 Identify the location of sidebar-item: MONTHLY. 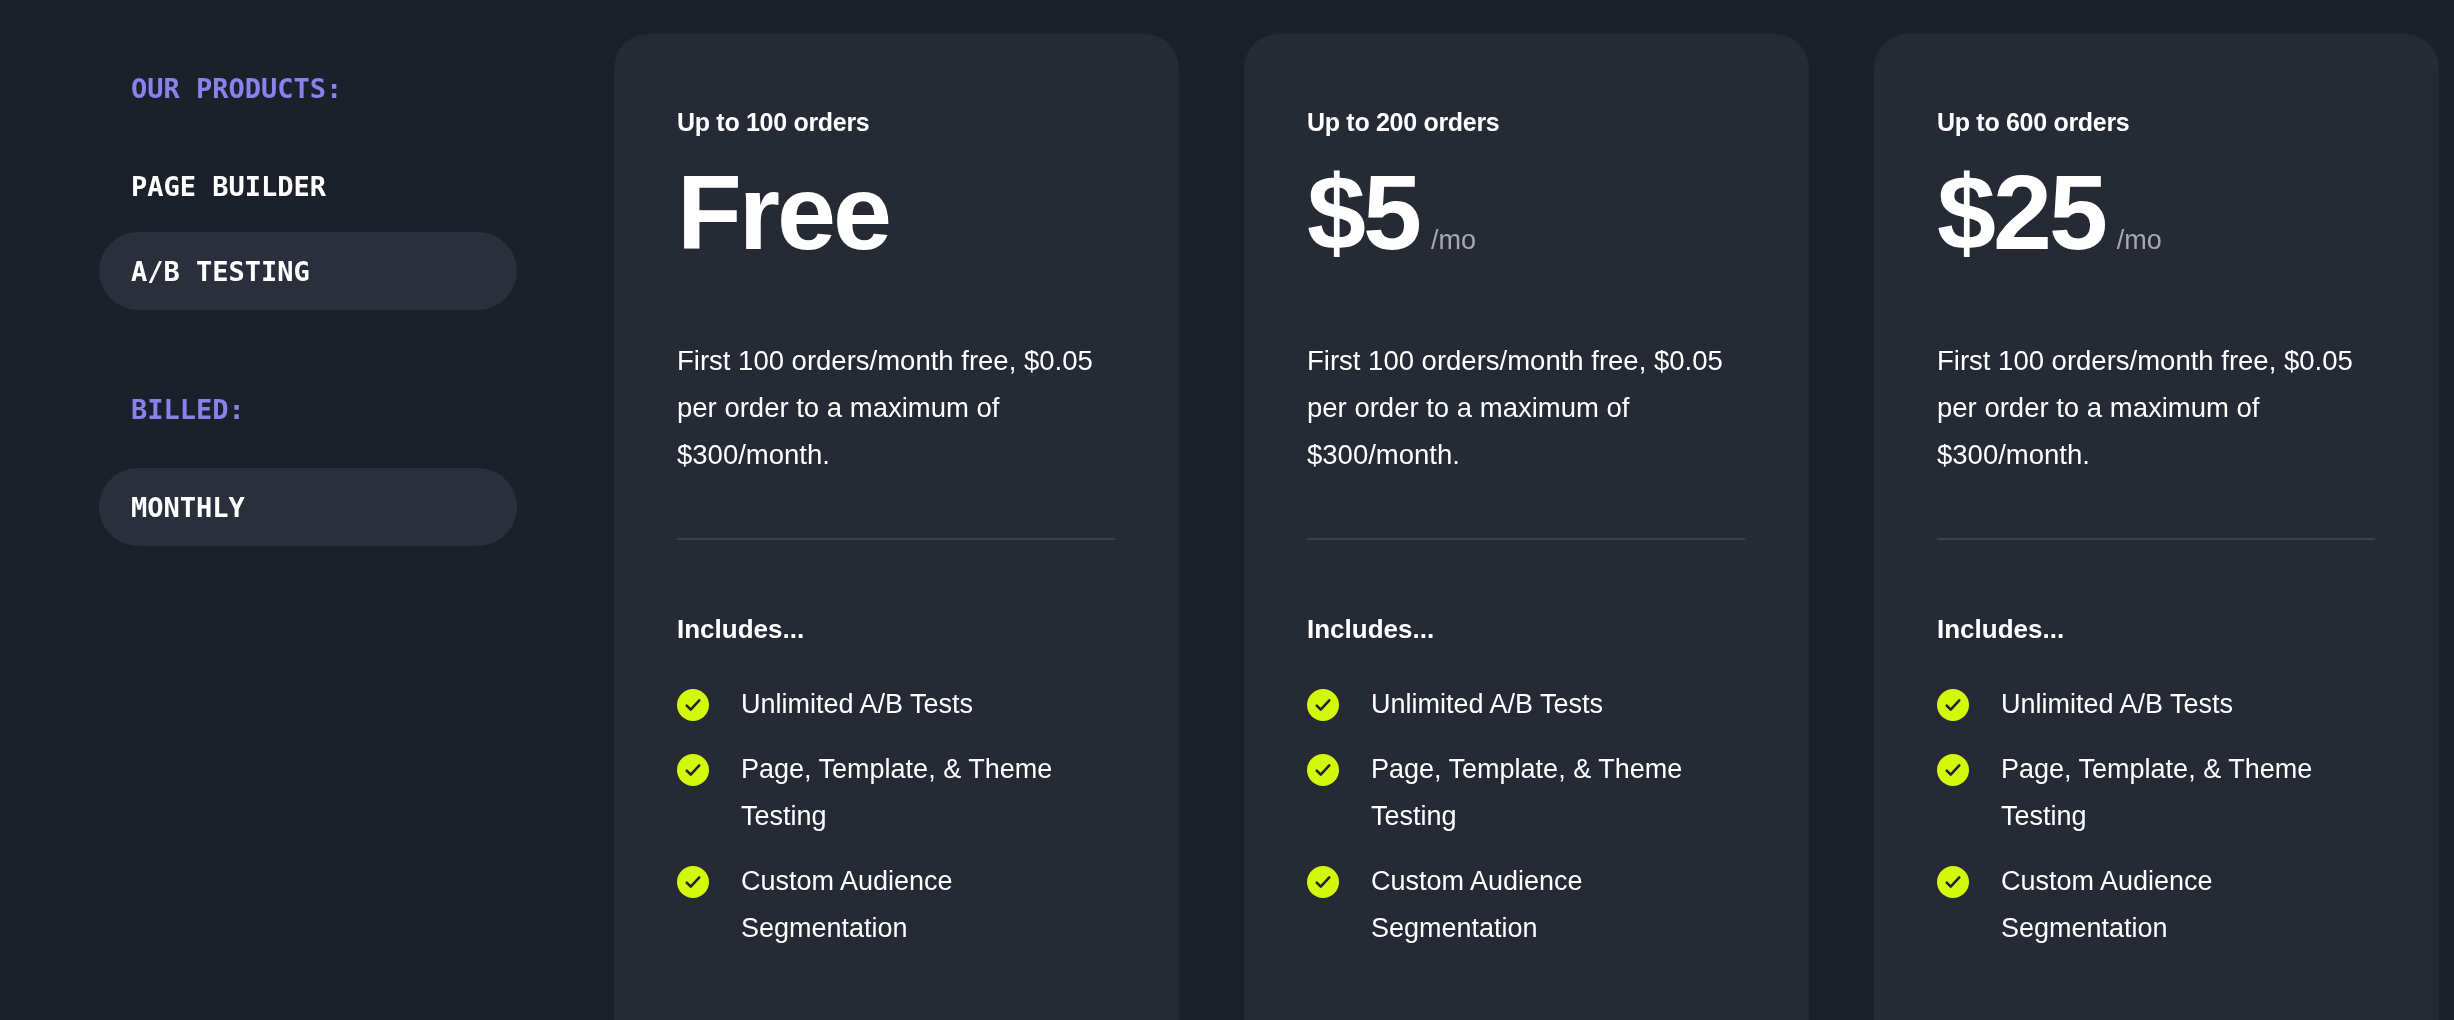
(308, 507).